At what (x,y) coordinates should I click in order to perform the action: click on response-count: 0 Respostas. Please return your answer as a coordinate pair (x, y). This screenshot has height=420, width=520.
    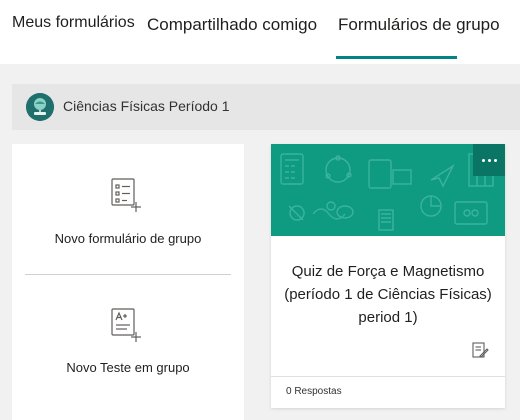
    Looking at the image, I should click on (314, 391).